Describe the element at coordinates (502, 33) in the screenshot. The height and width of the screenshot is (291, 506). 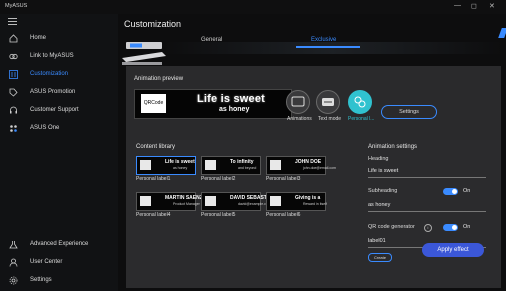
I see `accent-corner-decoration` at that location.